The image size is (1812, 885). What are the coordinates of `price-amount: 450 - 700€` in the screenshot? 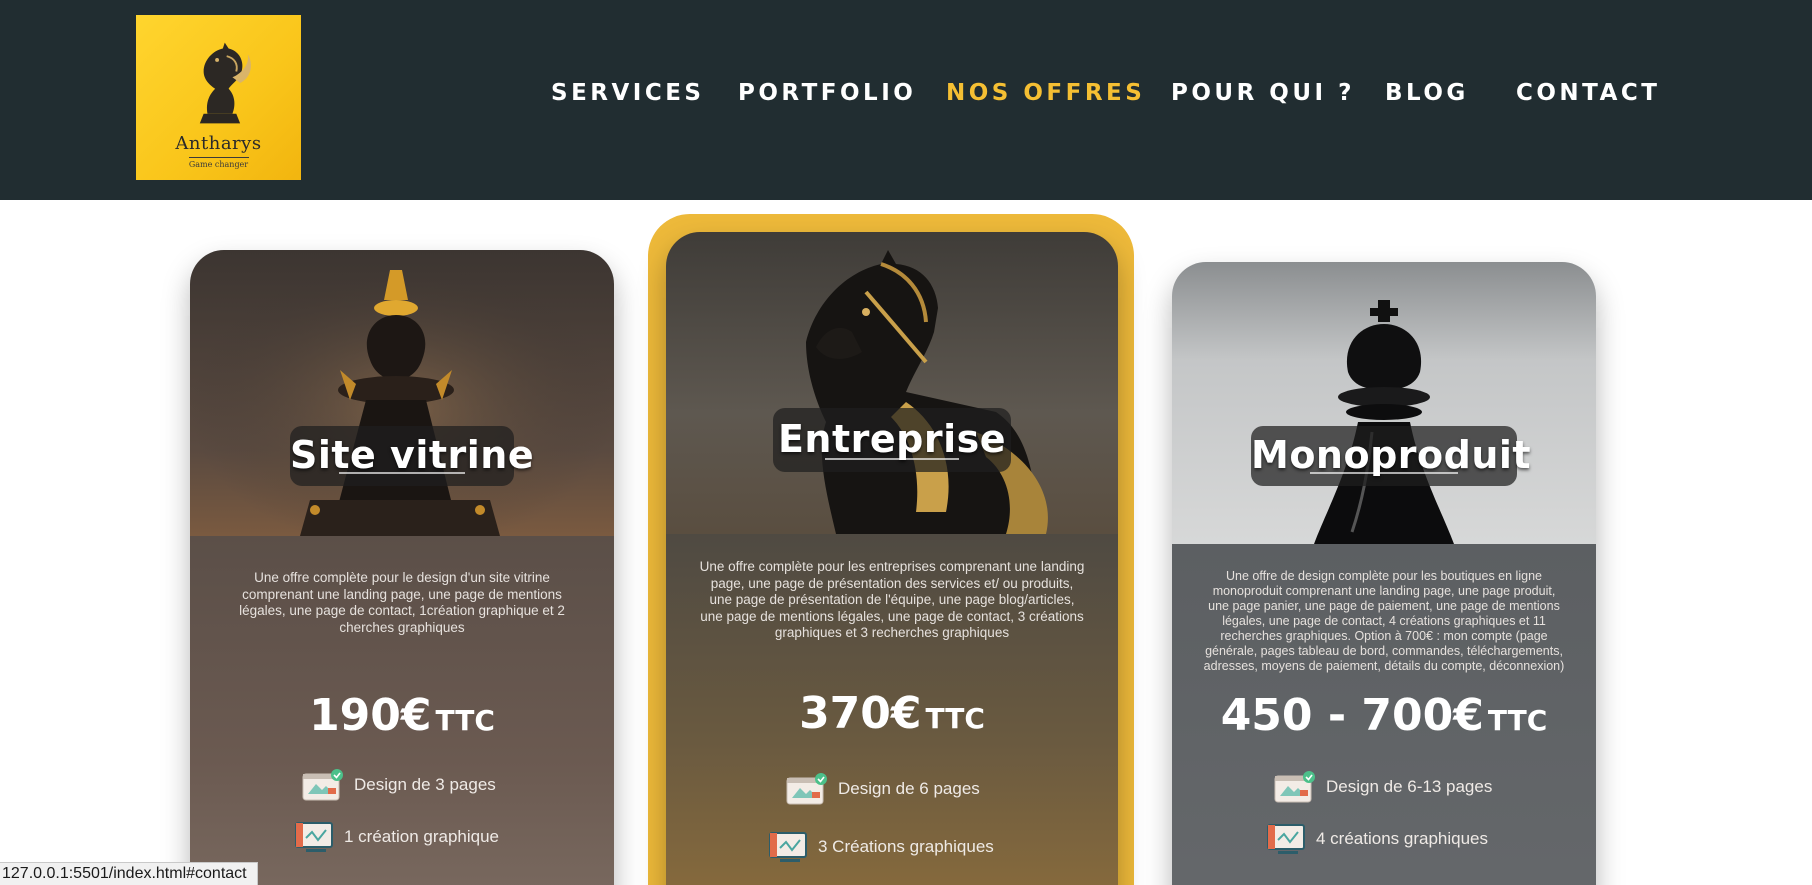 It's located at (1352, 715).